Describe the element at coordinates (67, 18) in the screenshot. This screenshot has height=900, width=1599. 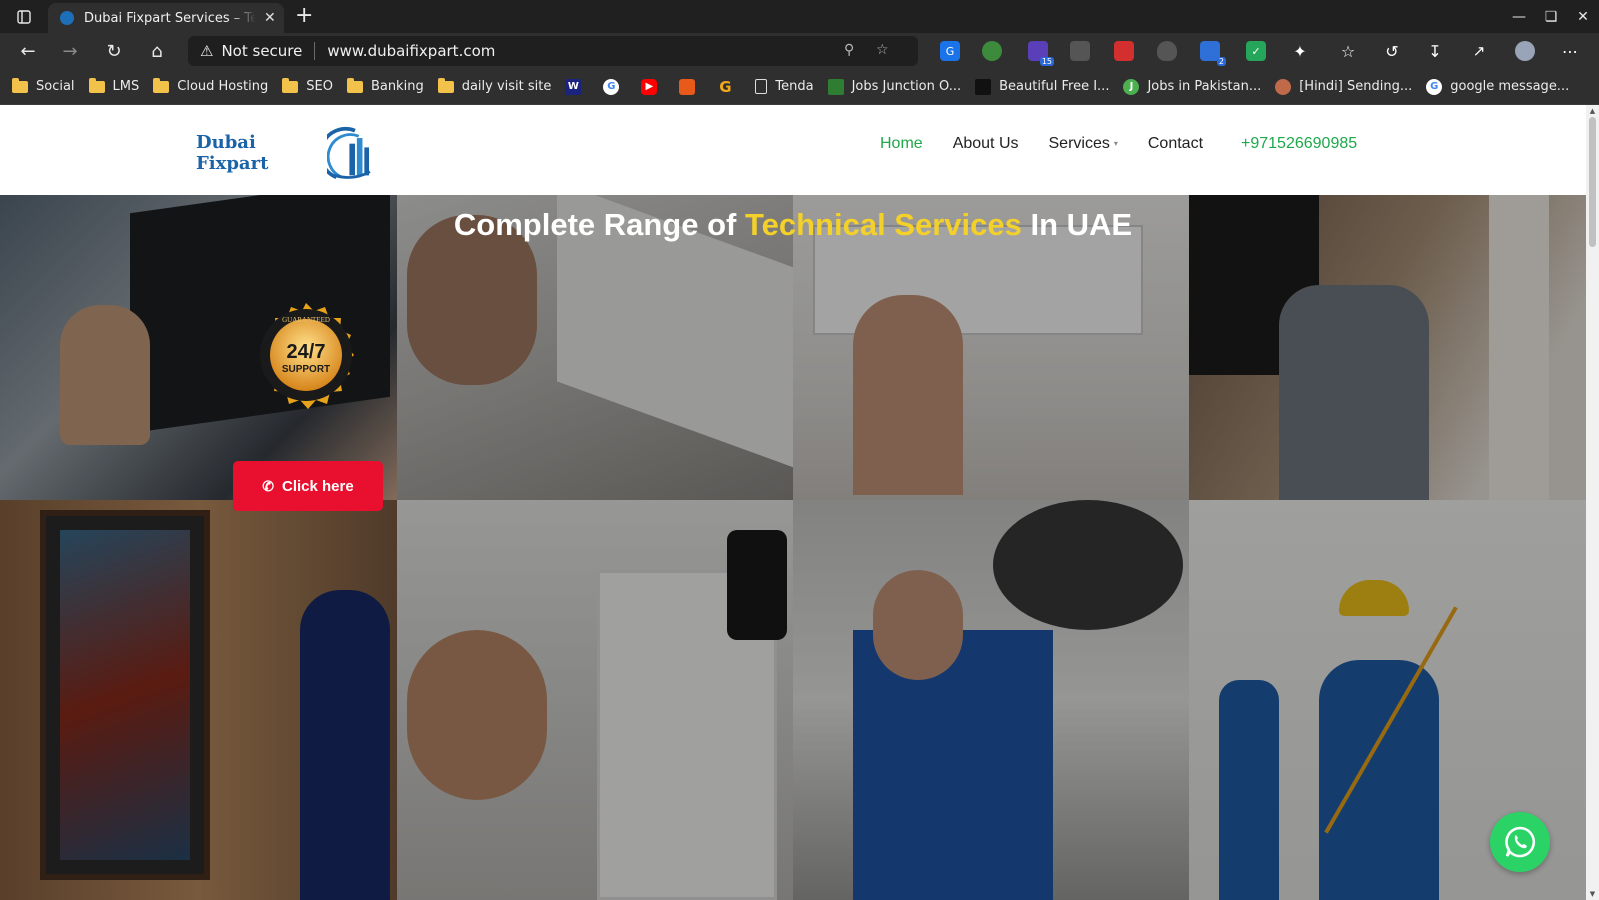
I see `site-favicon-icon` at that location.